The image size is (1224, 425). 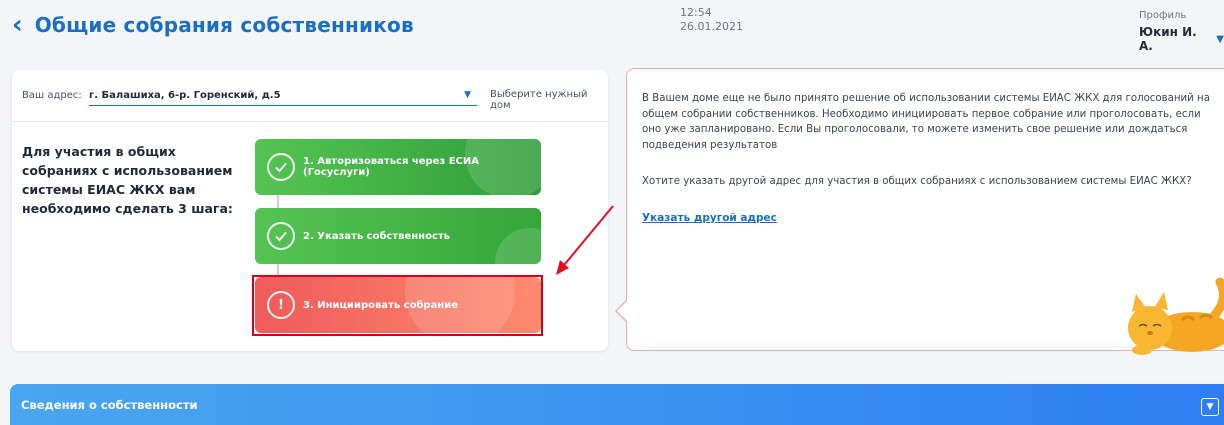 What do you see at coordinates (17, 25) in the screenshot?
I see `chevron-left-icon: ‹` at bounding box center [17, 25].